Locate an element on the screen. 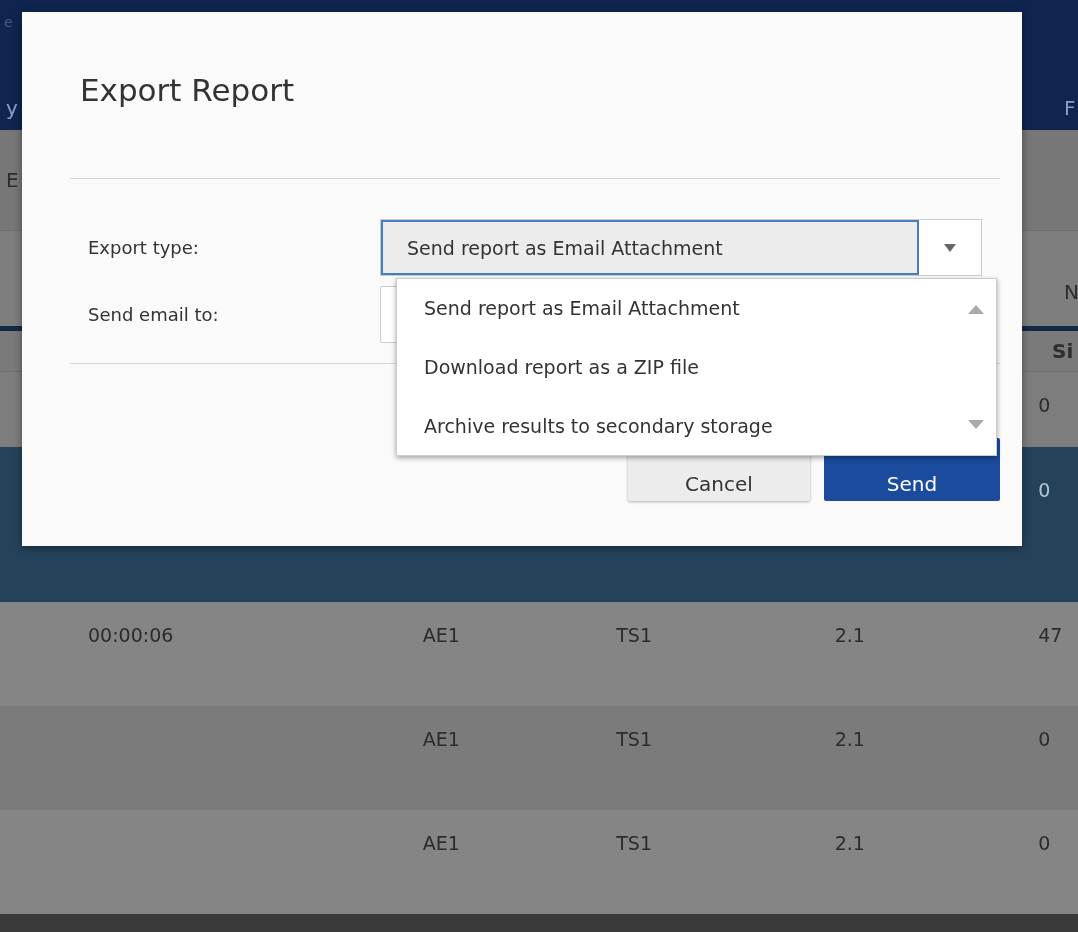 Image resolution: width=1078 pixels, height=932 pixels. table-row: AE1 TS1 2.1 0 is located at coordinates (539, 862).